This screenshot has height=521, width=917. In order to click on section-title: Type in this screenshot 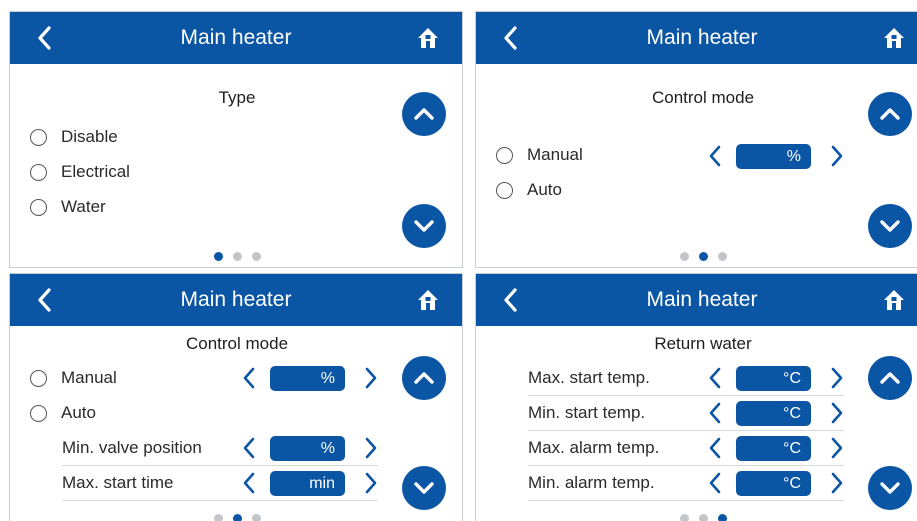, I will do `click(237, 97)`.